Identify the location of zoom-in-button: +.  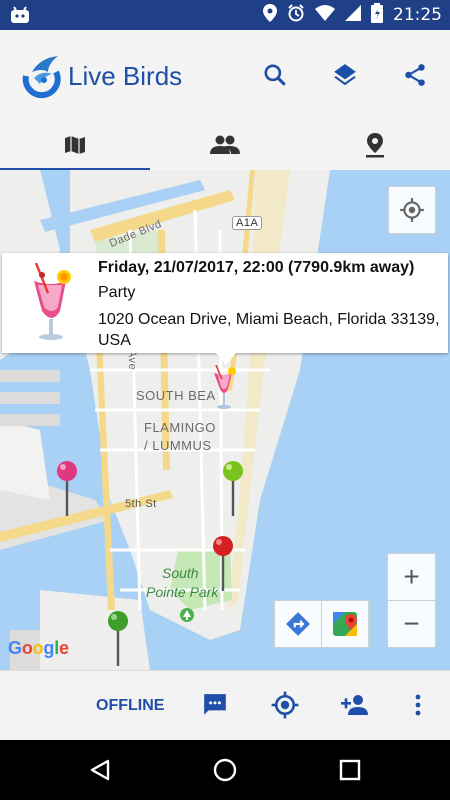
(411, 577).